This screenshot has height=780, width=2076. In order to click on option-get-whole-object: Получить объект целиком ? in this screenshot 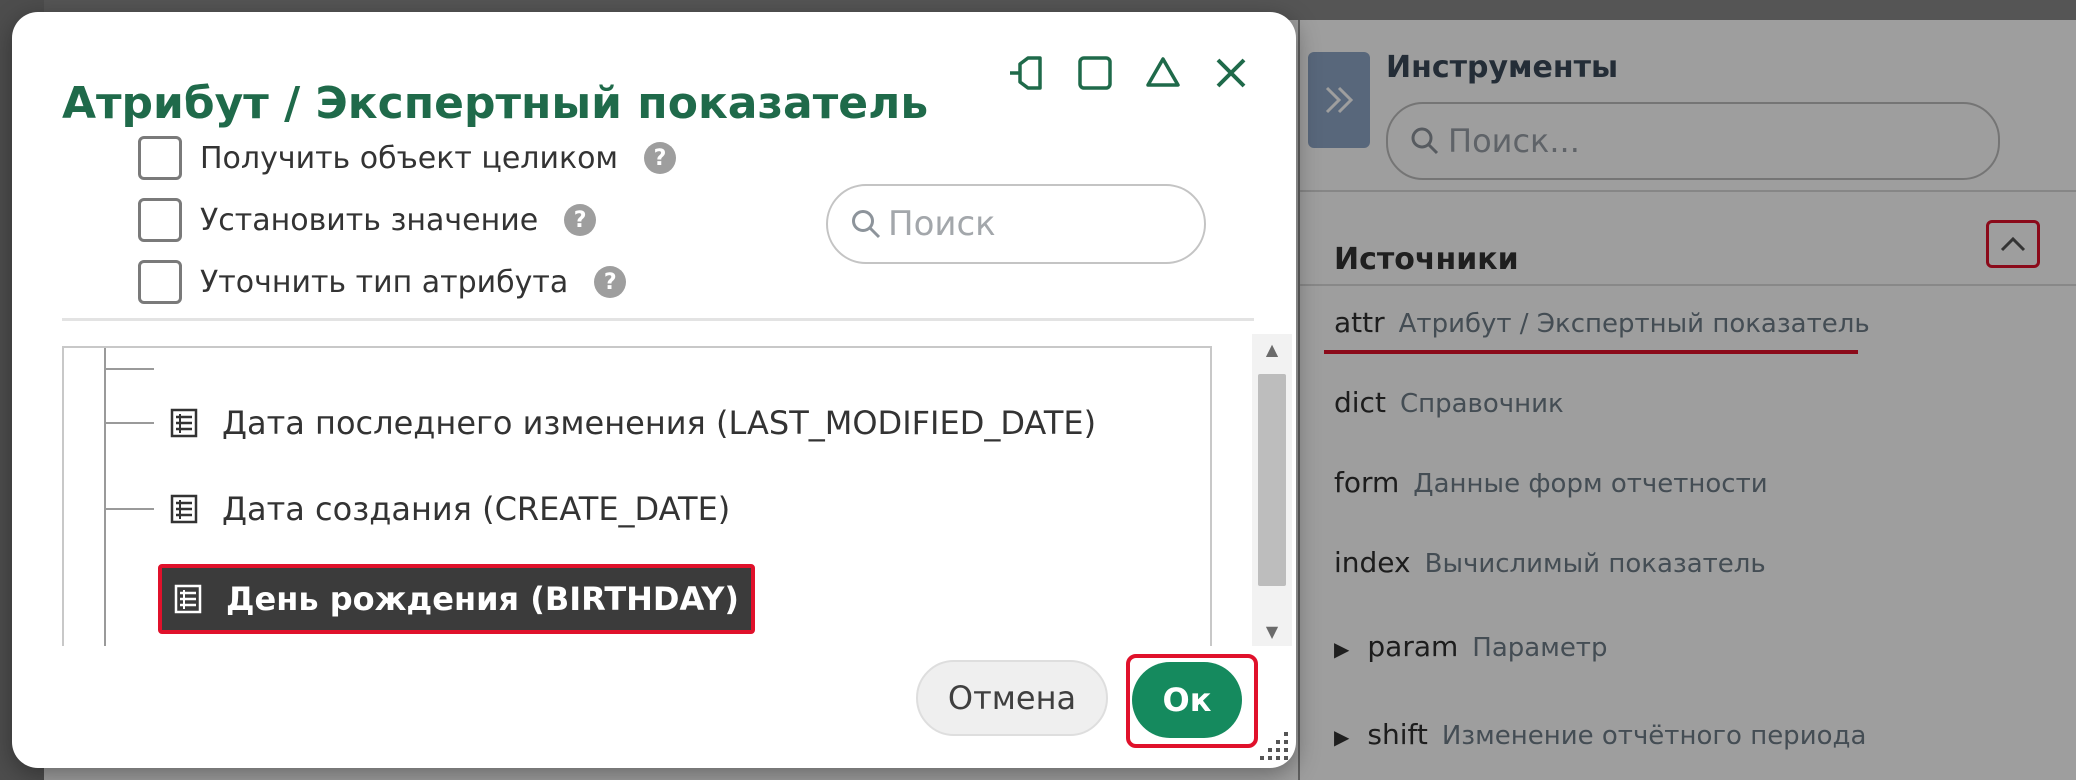, I will do `click(407, 158)`.